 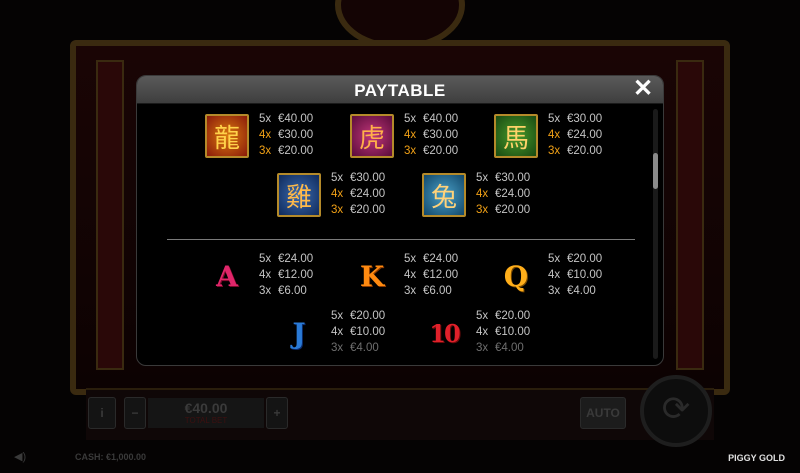 I want to click on speaker-icon: ◀), so click(x=20, y=456).